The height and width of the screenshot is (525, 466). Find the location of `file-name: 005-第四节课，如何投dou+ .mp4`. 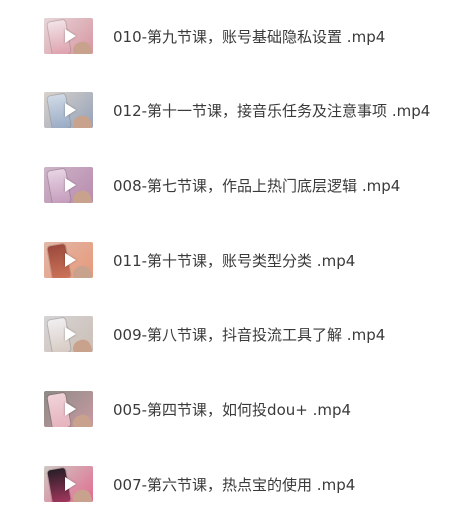

file-name: 005-第四节课，如何投dou+ .mp4 is located at coordinates (232, 409).